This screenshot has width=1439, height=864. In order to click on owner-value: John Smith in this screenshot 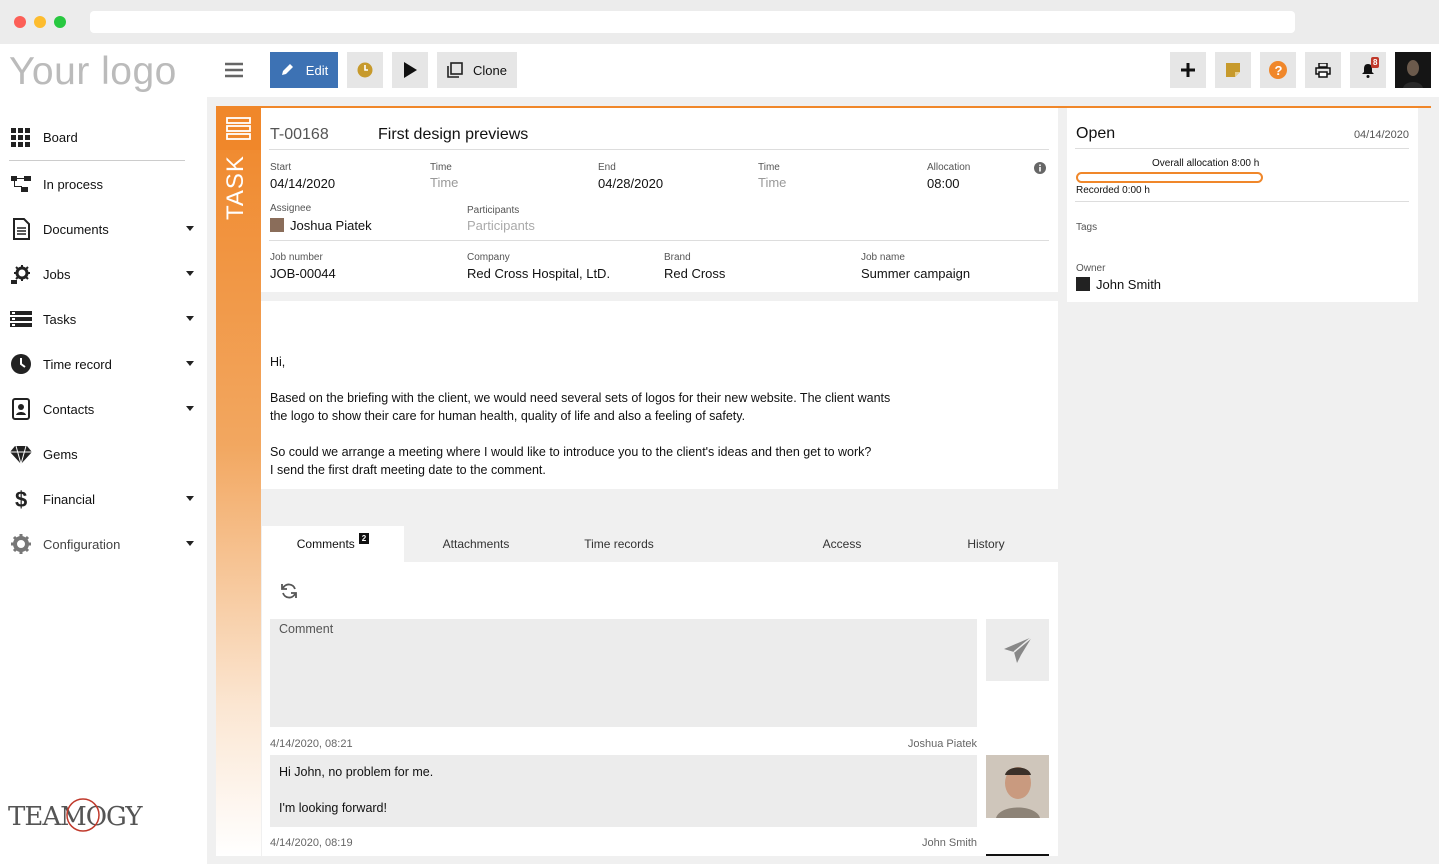, I will do `click(1128, 284)`.